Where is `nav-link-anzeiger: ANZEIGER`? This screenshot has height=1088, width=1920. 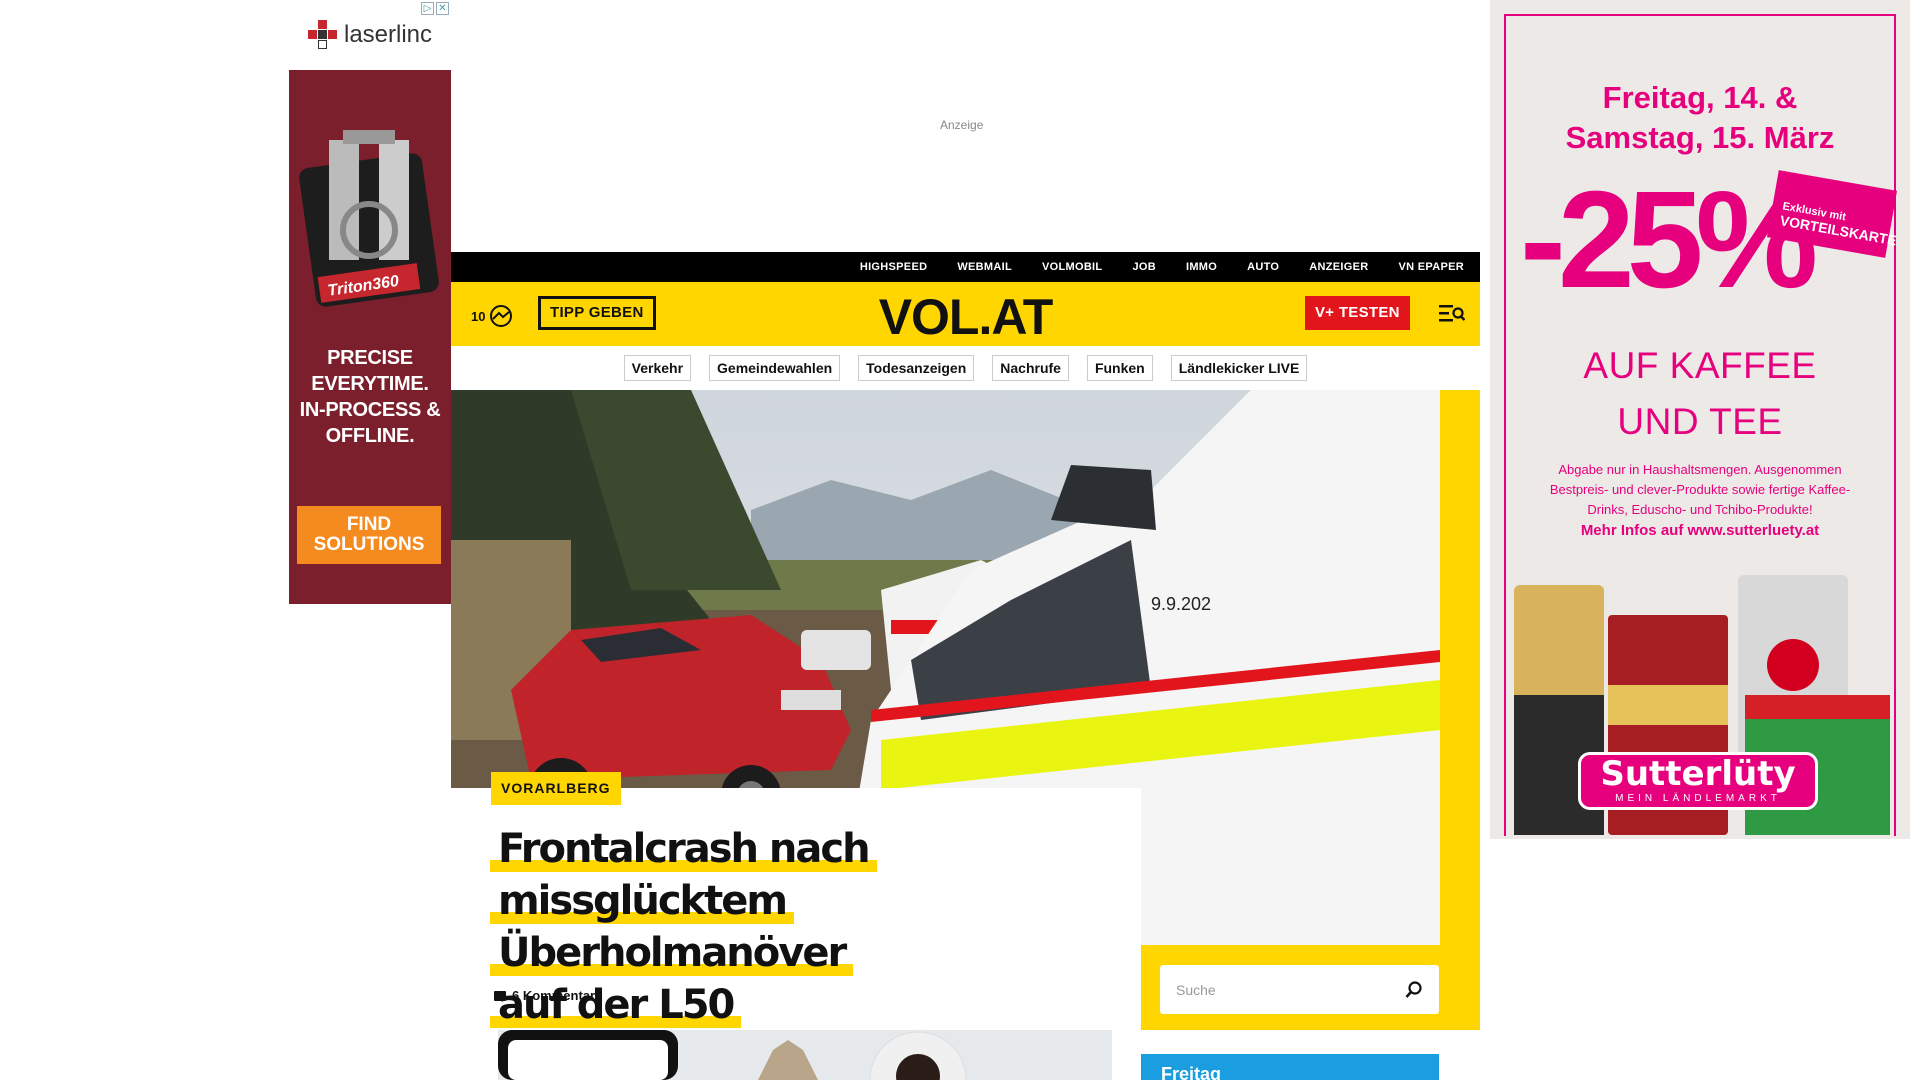
nav-link-anzeiger: ANZEIGER is located at coordinates (1338, 267).